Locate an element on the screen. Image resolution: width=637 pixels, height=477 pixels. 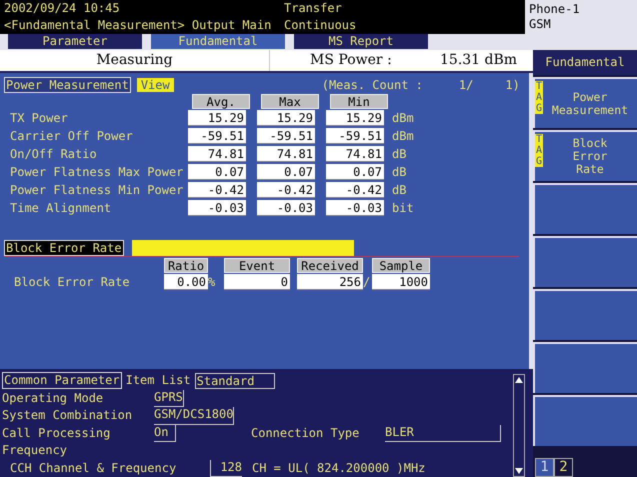
channel-field: 128 is located at coordinates (226, 468).